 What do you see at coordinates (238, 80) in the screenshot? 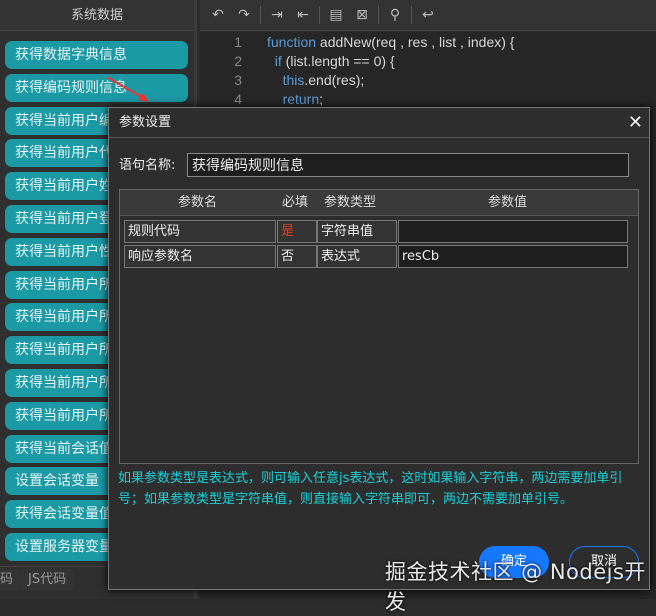
I see `line-number: 3` at bounding box center [238, 80].